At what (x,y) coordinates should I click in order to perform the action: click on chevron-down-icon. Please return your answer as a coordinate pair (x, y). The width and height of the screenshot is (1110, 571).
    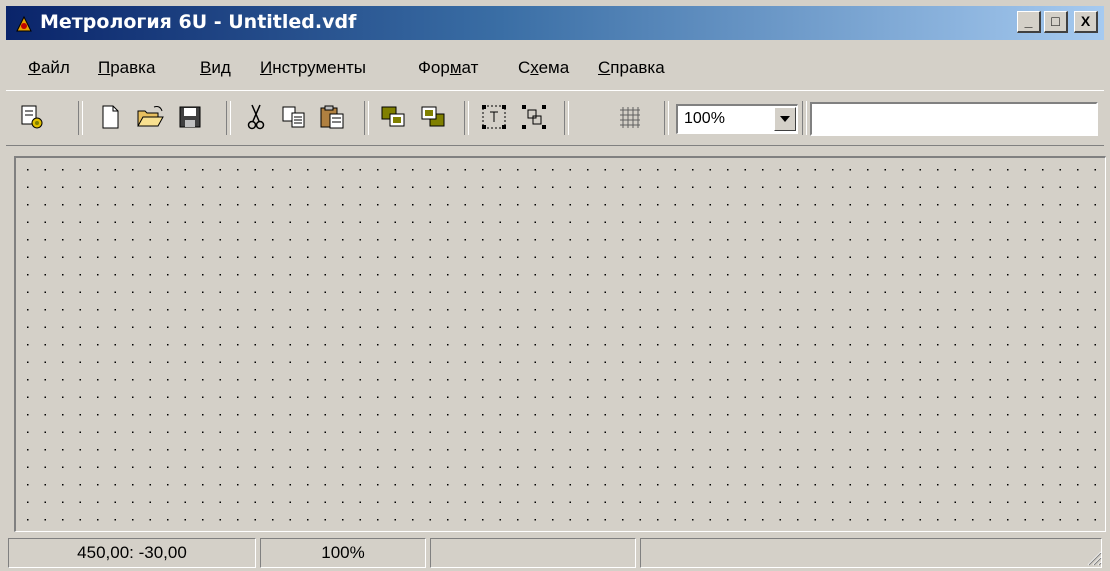
    Looking at the image, I should click on (785, 119).